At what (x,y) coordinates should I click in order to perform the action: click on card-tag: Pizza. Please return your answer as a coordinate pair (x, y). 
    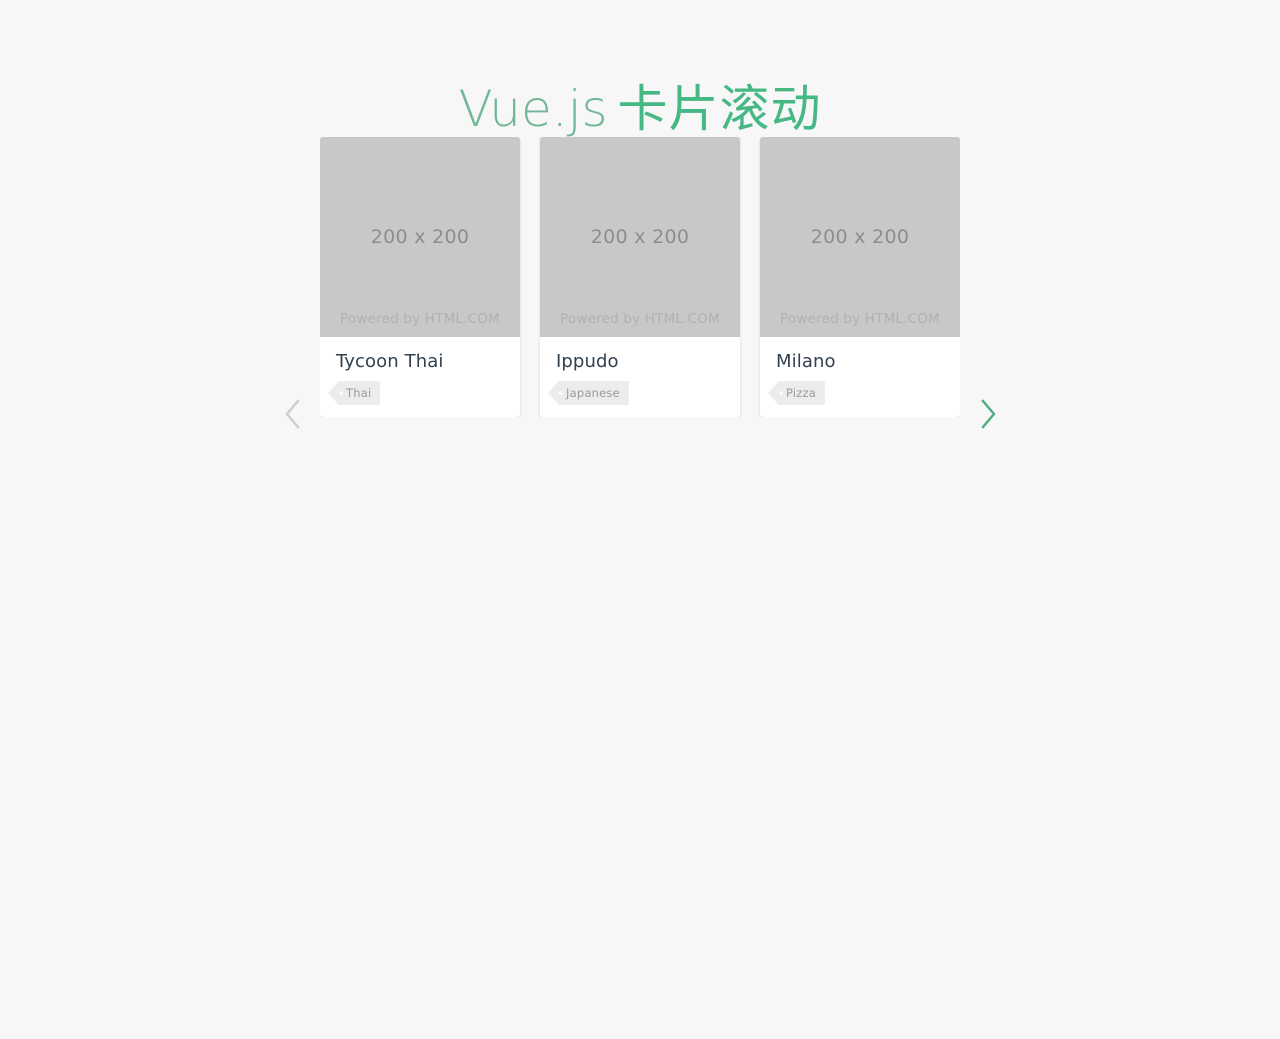
    Looking at the image, I should click on (796, 393).